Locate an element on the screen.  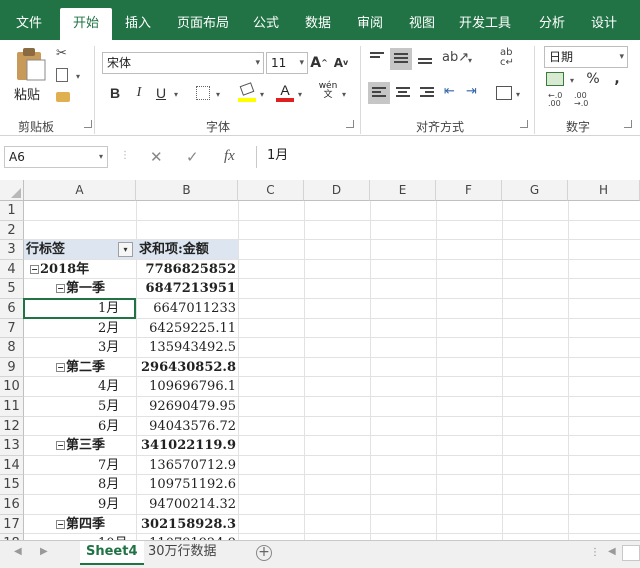
tab-page-layout: 页面布局 is located at coordinates (203, 24).